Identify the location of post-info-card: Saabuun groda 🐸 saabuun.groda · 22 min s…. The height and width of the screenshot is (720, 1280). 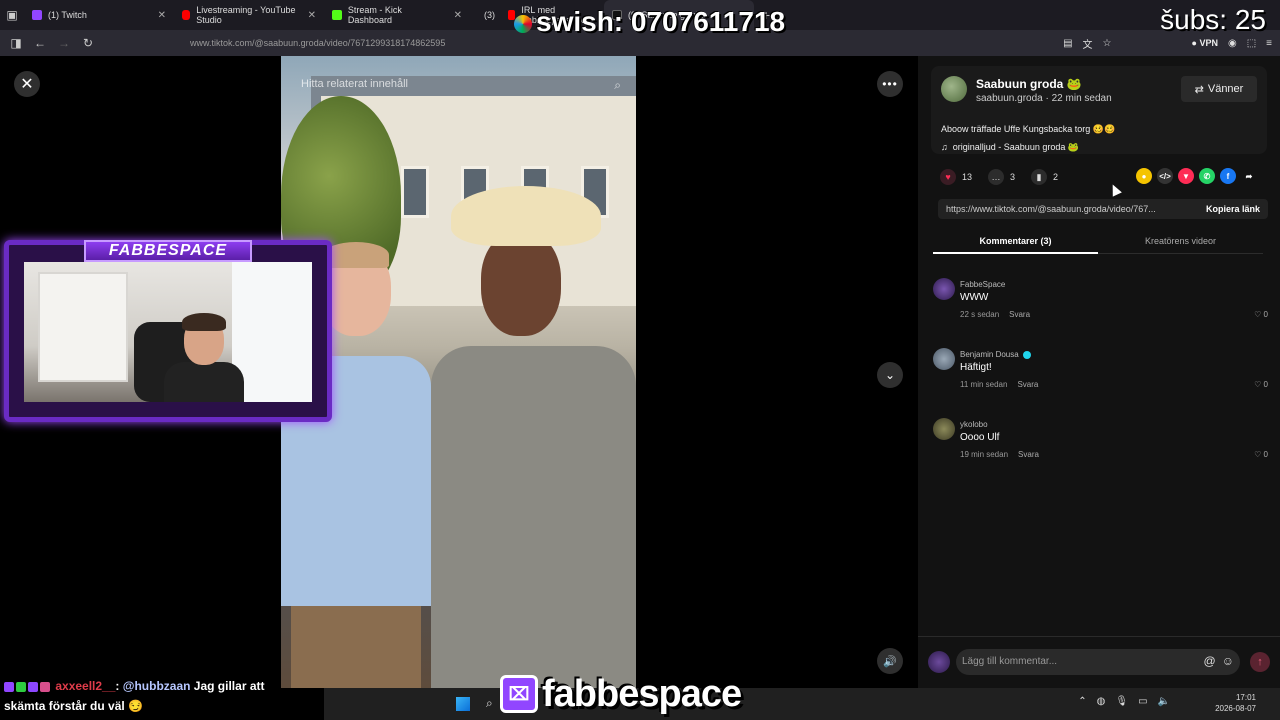
(1099, 110).